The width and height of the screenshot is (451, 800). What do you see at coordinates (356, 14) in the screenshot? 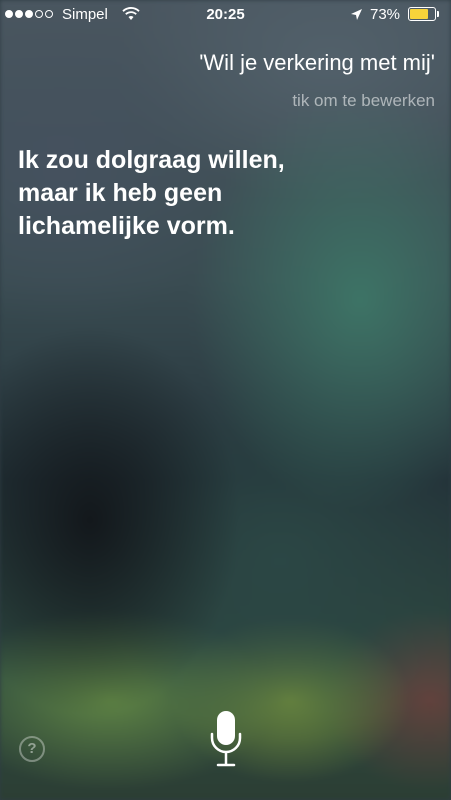
I see `location-arrow-icon` at bounding box center [356, 14].